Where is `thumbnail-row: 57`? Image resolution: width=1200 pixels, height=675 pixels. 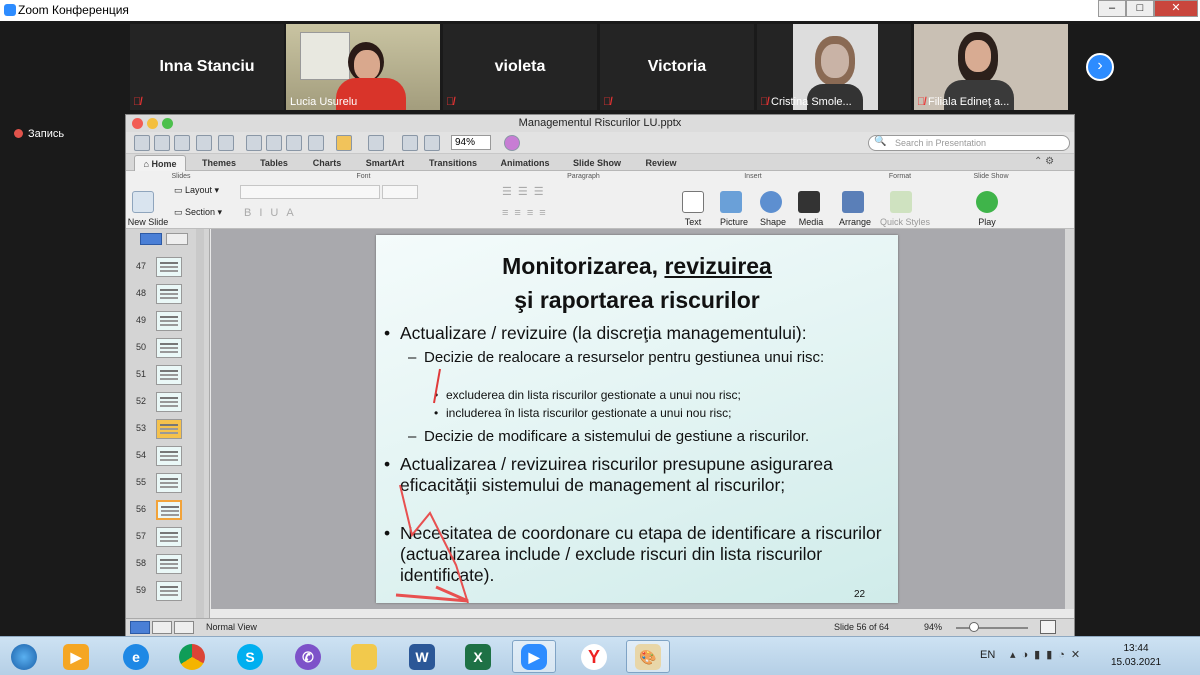 thumbnail-row: 57 is located at coordinates (166, 537).